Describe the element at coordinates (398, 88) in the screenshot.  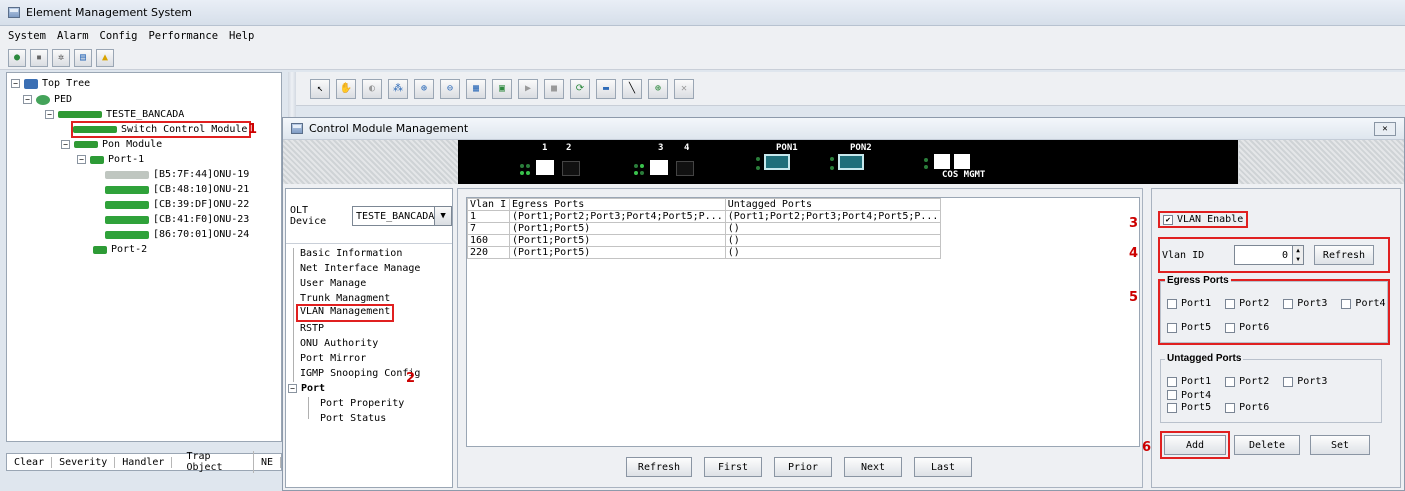
I see `layout-icon: ⁂` at that location.